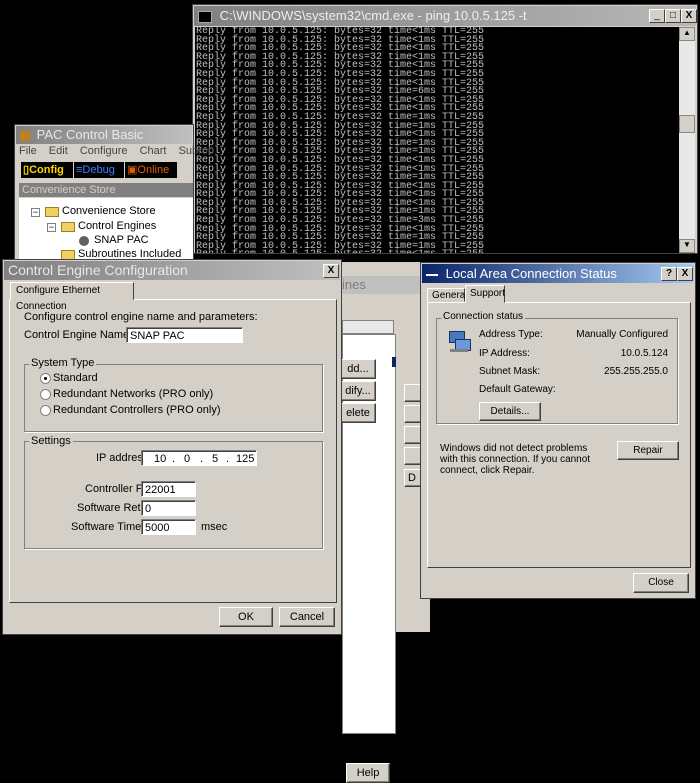 Image resolution: width=700 pixels, height=783 pixels. What do you see at coordinates (447, 295) in the screenshot?
I see `tab-general: General` at bounding box center [447, 295].